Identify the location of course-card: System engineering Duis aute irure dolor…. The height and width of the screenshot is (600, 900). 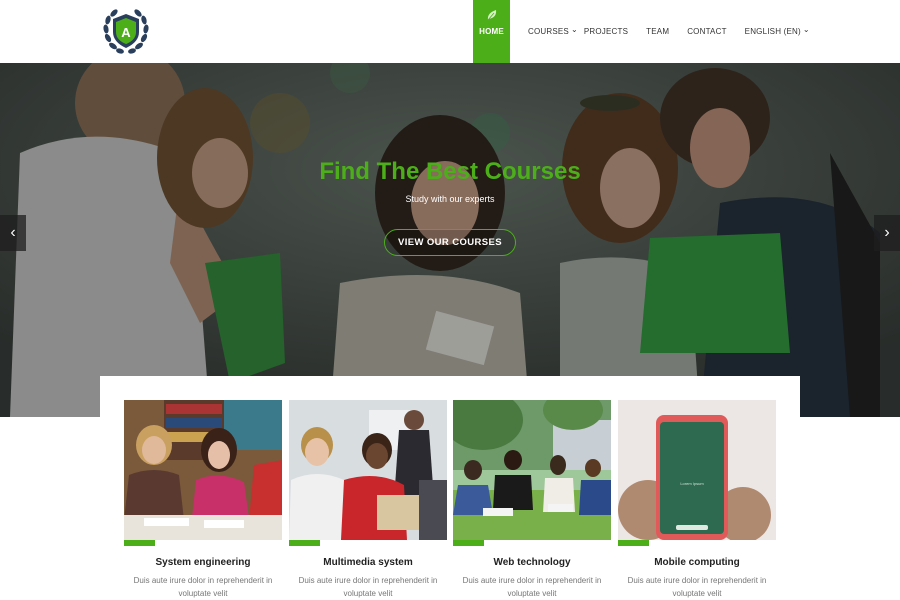
(203, 500).